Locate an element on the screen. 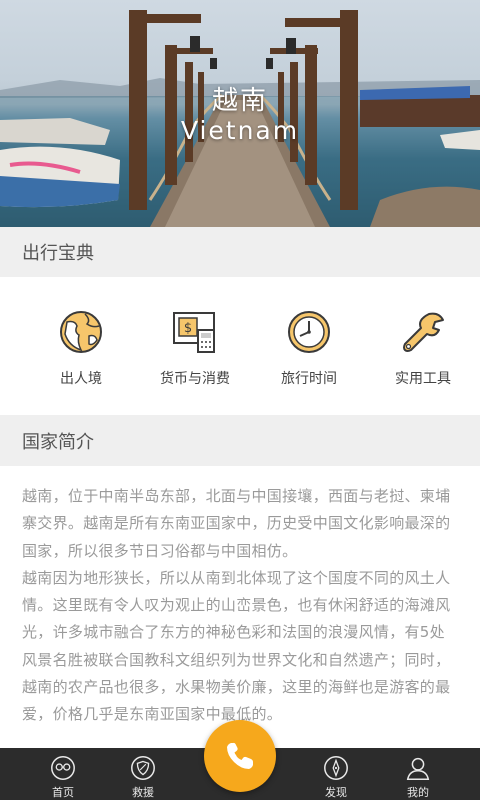  clock-icon is located at coordinates (309, 332).